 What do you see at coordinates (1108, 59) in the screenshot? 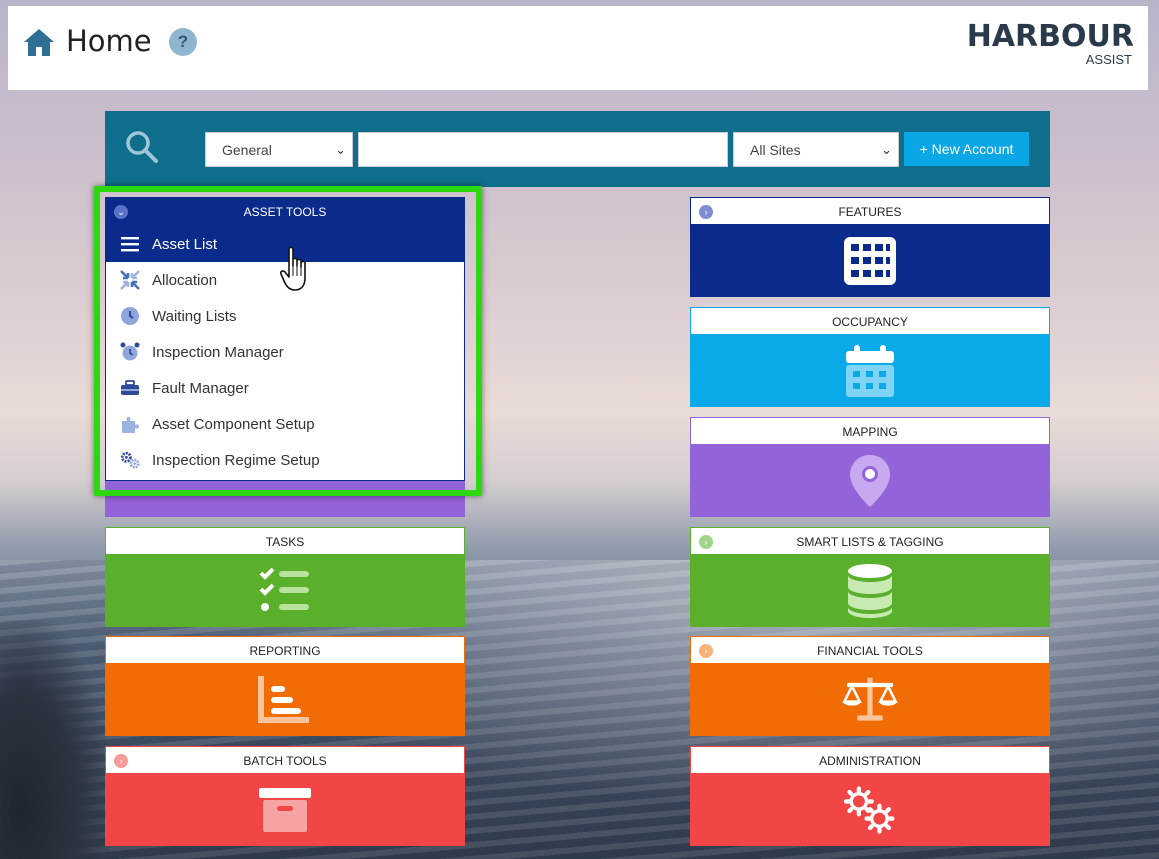
I see `logo-sub-text: ASSIST` at bounding box center [1108, 59].